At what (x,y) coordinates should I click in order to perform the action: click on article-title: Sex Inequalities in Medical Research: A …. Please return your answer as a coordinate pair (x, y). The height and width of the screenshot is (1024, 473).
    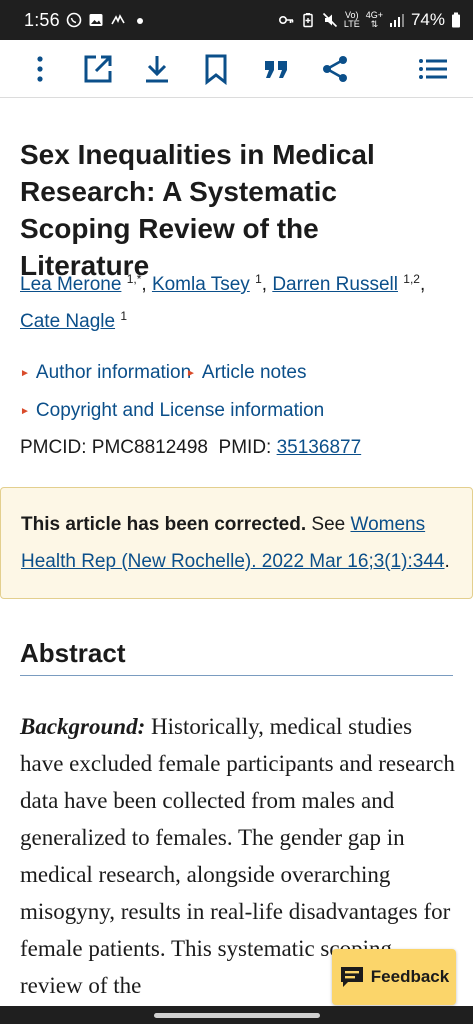
    Looking at the image, I should click on (197, 210).